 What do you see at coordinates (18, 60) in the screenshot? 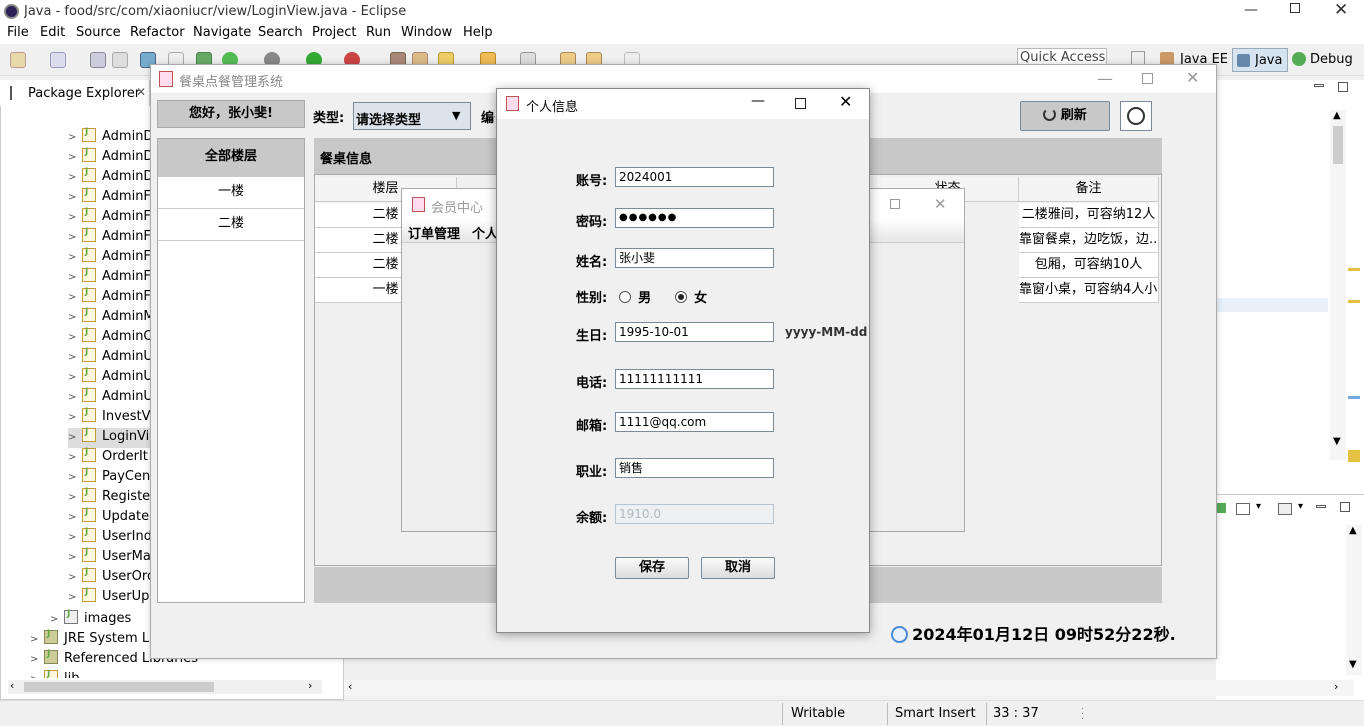
I see `new-icon` at bounding box center [18, 60].